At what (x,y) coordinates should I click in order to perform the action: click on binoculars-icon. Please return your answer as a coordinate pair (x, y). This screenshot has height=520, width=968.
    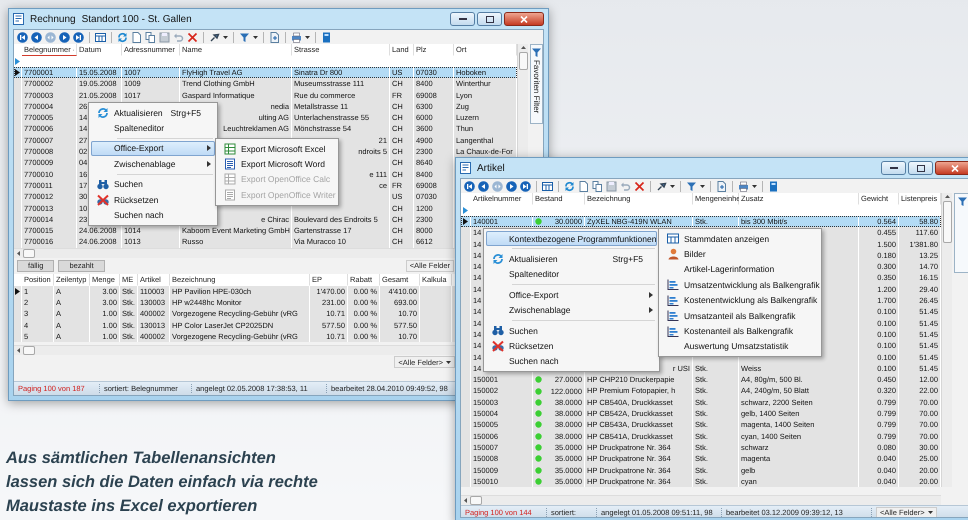
    Looking at the image, I should click on (103, 184).